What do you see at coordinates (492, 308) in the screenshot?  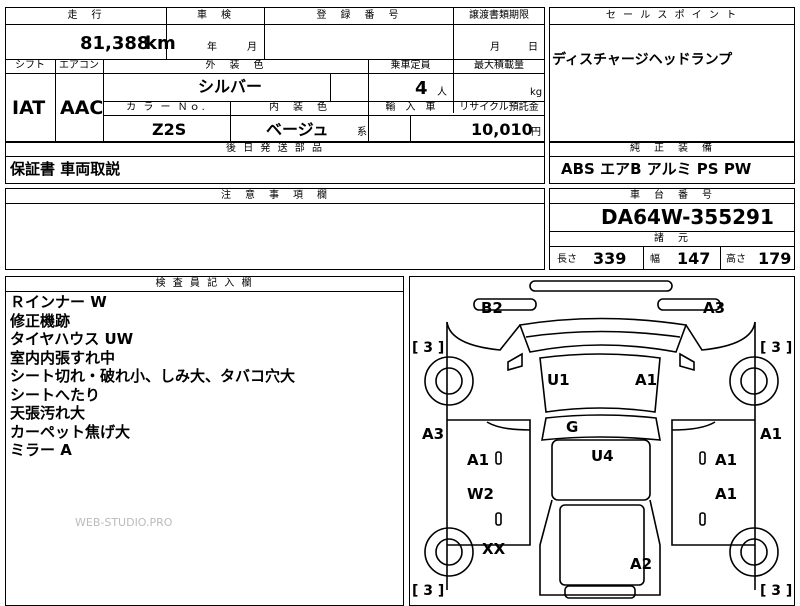 I see `damage-code: B2` at bounding box center [492, 308].